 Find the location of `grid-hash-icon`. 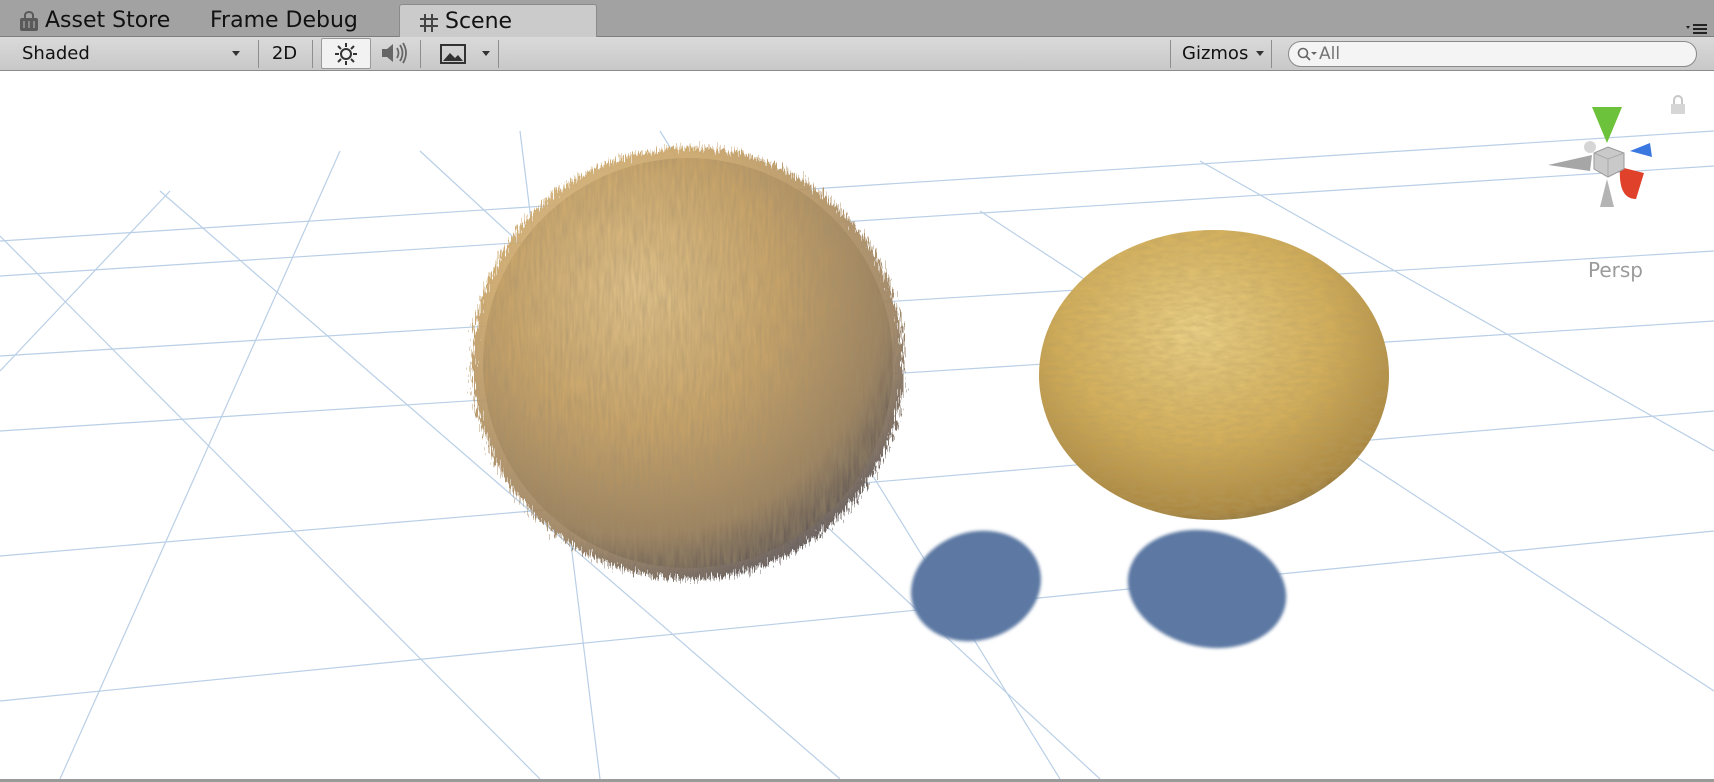

grid-hash-icon is located at coordinates (429, 22).